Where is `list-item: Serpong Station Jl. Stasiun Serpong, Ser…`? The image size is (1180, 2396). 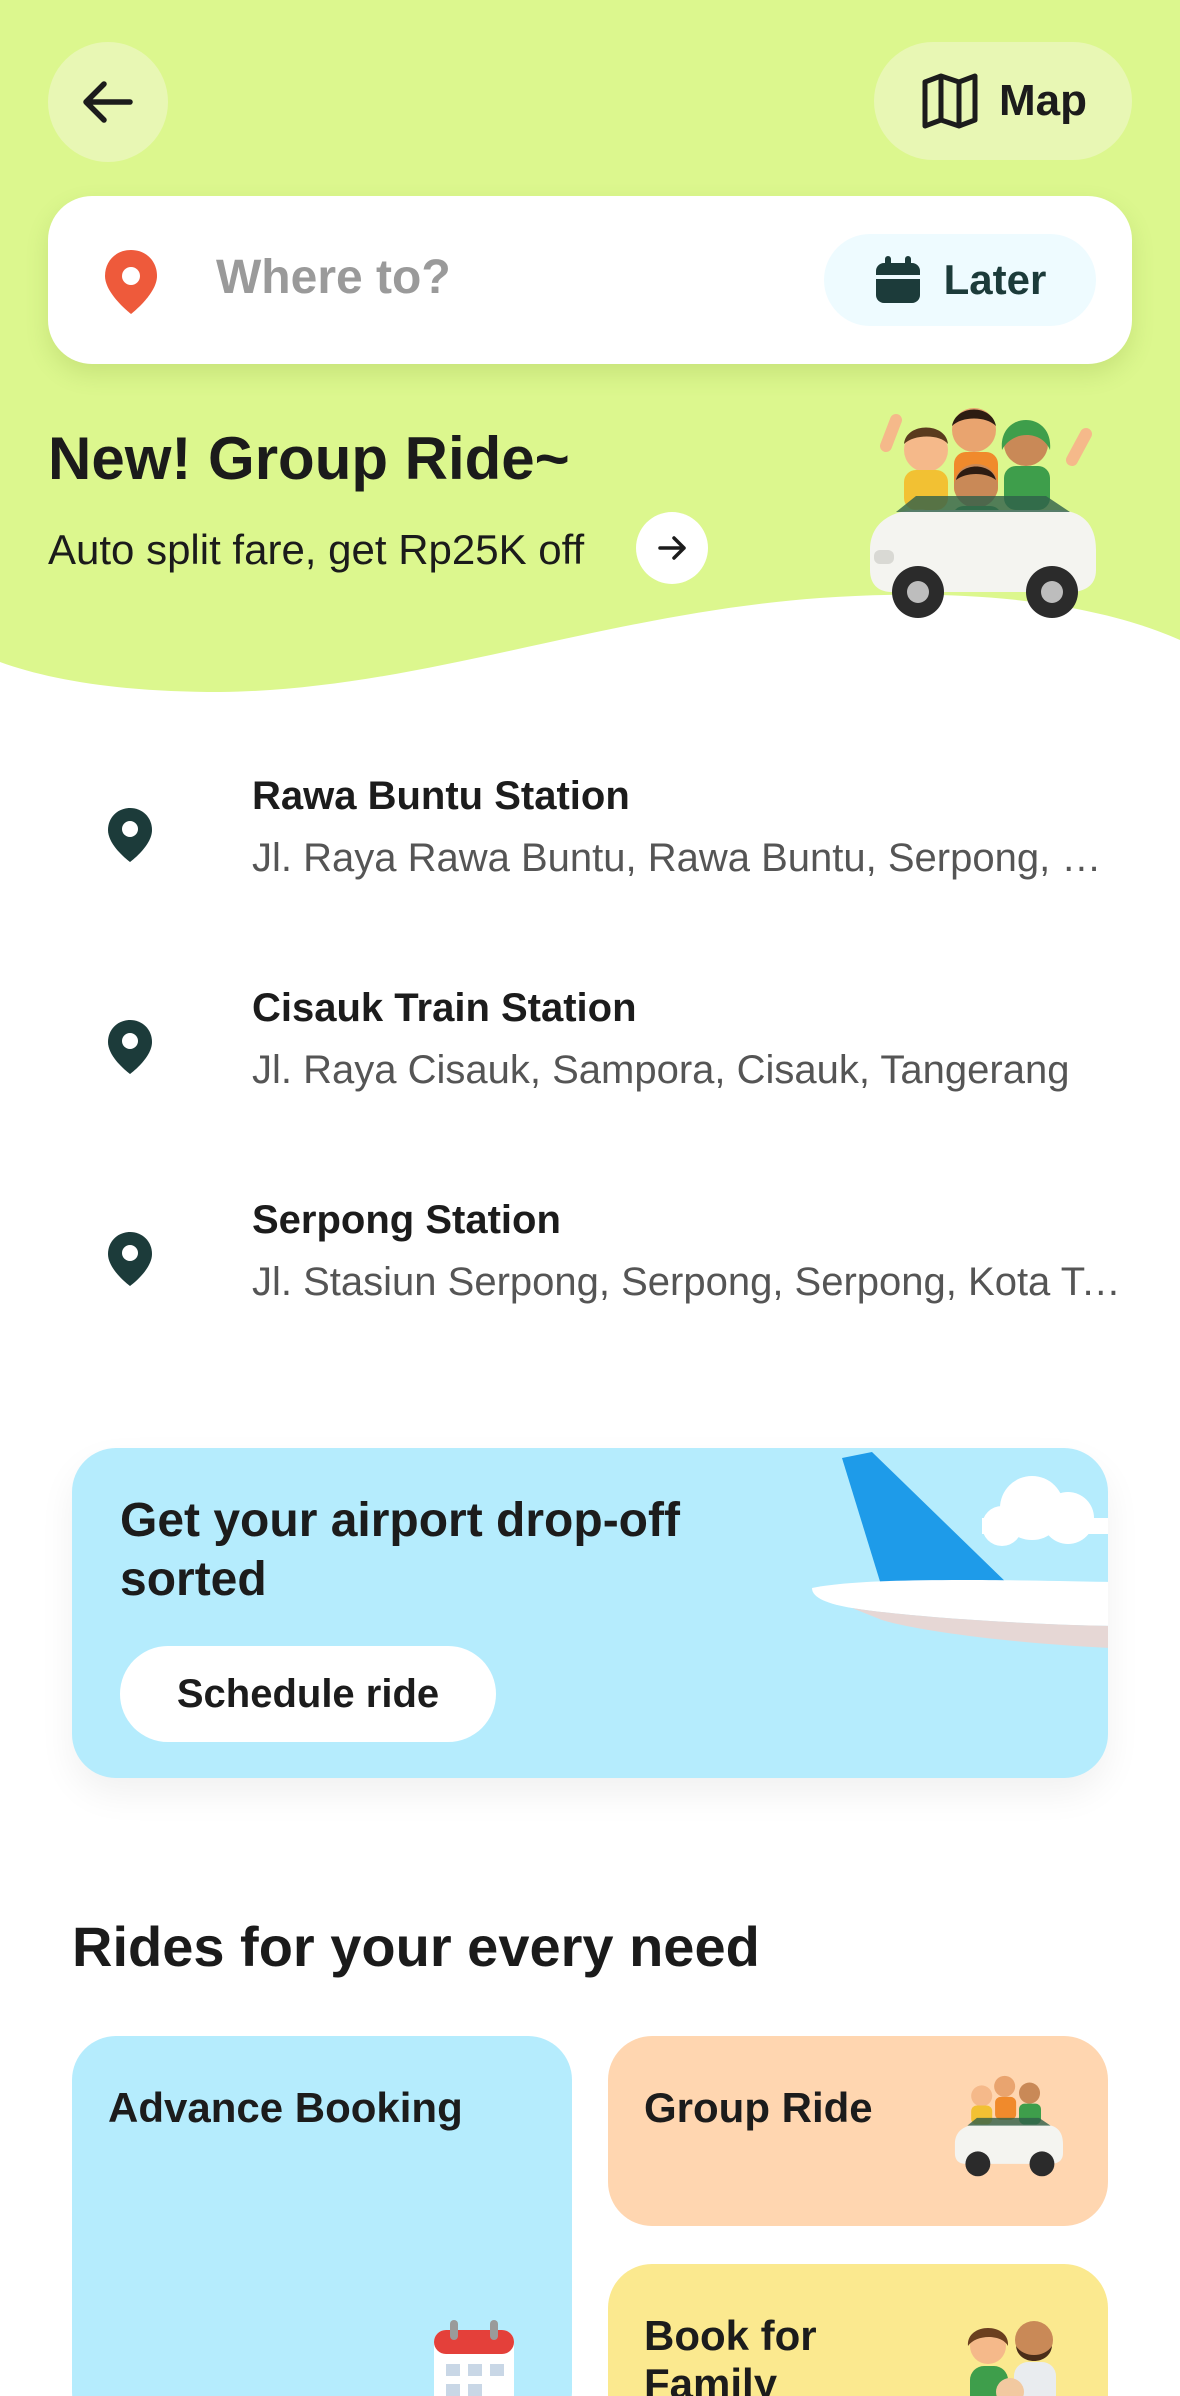 list-item: Serpong Station Jl. Stasiun Serpong, Ser… is located at coordinates (590, 1264).